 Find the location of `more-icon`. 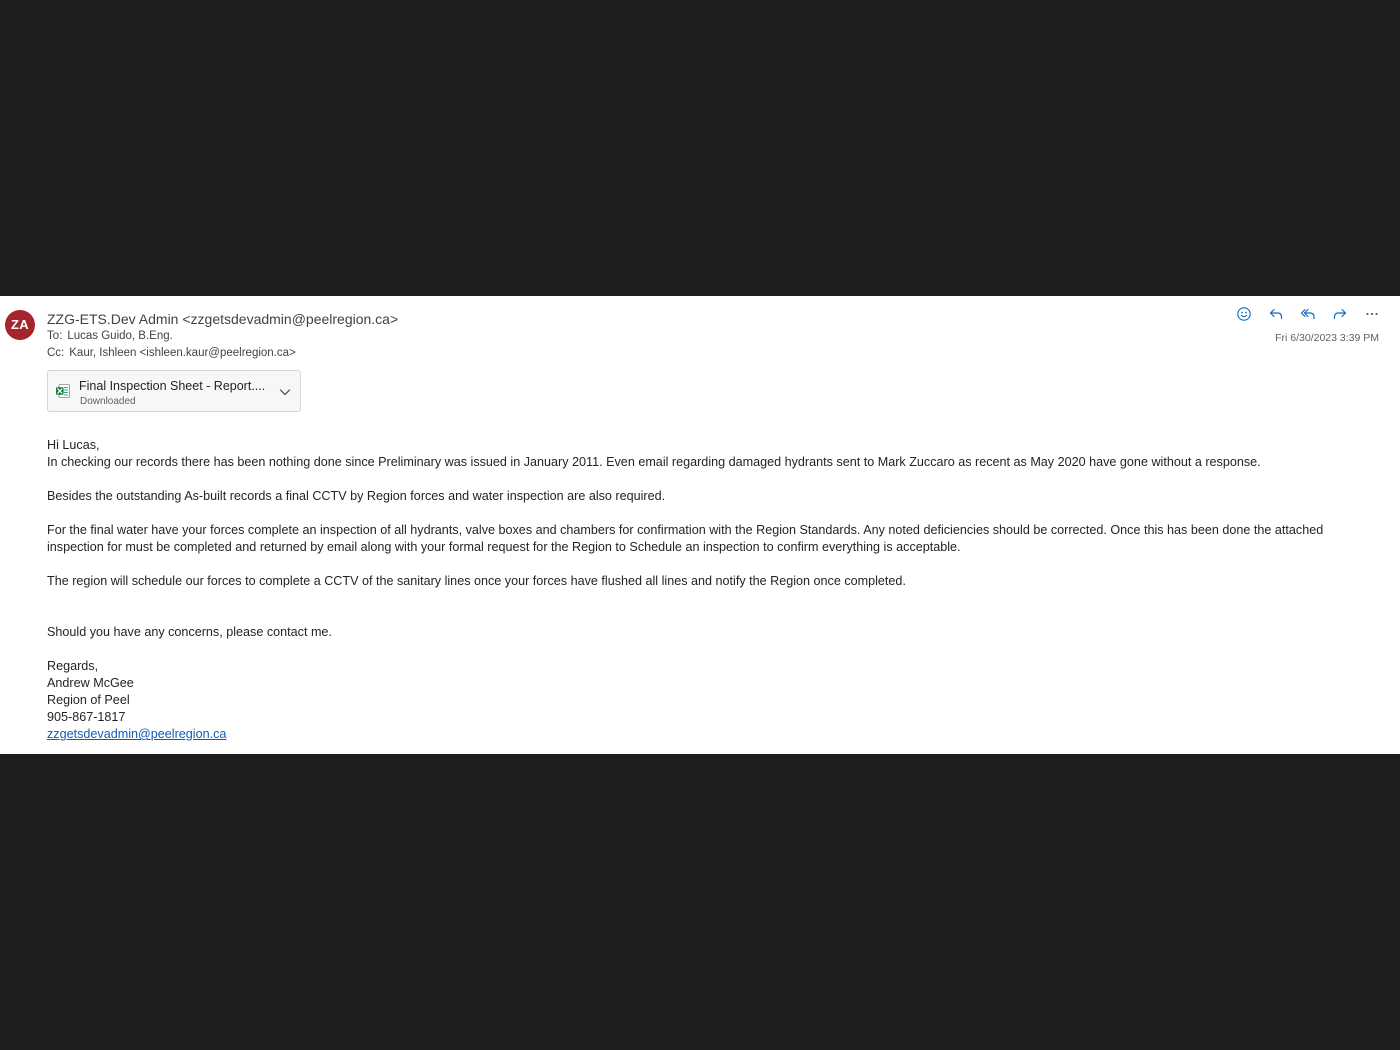

more-icon is located at coordinates (1372, 314).